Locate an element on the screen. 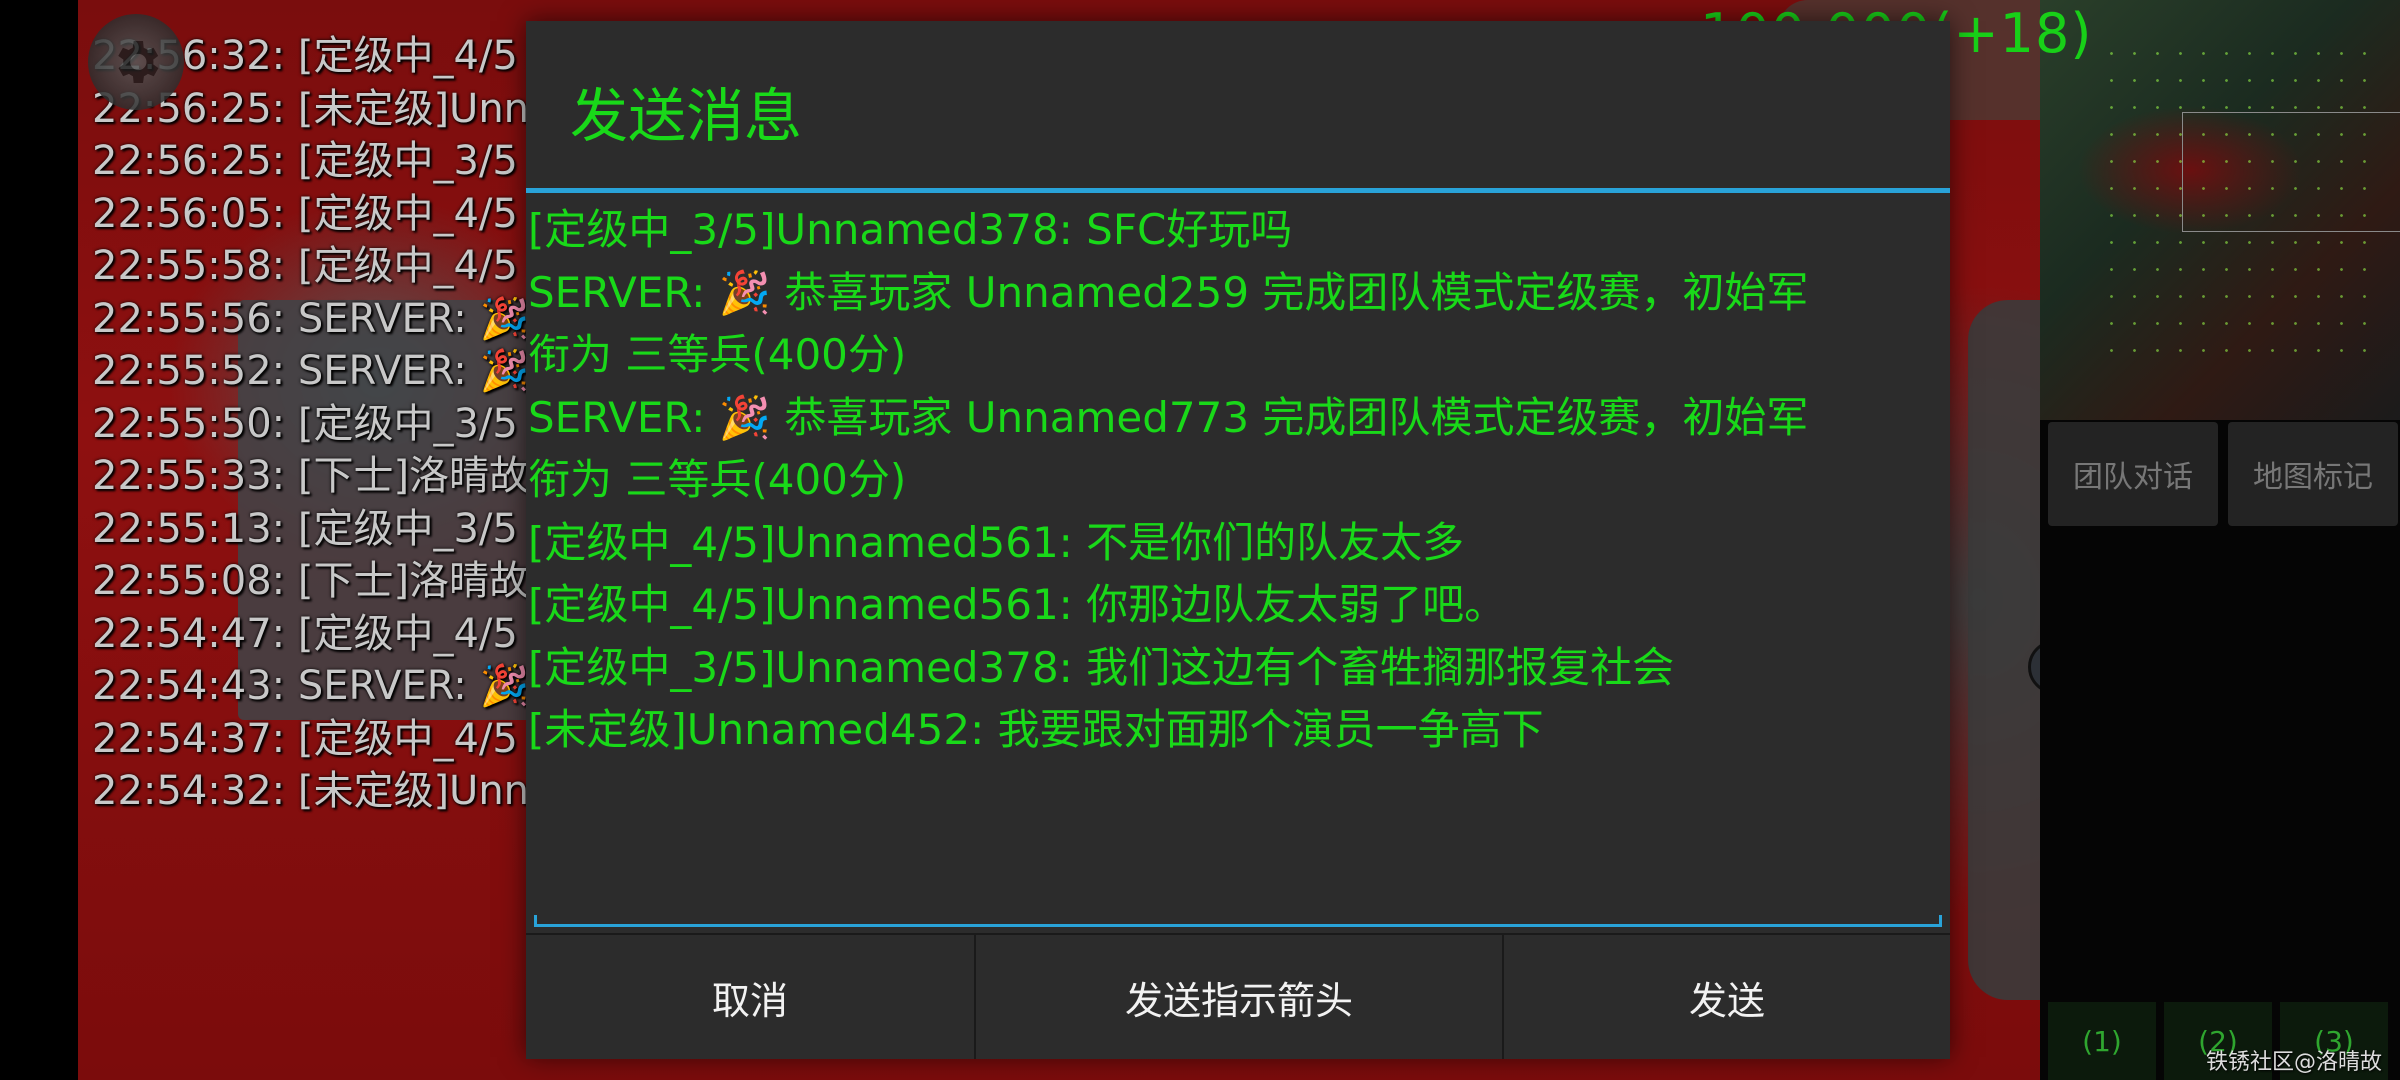 This screenshot has width=2400, height=1080. chat-log-line: 22:56:25: [定级中_3/5 is located at coordinates (305, 161).